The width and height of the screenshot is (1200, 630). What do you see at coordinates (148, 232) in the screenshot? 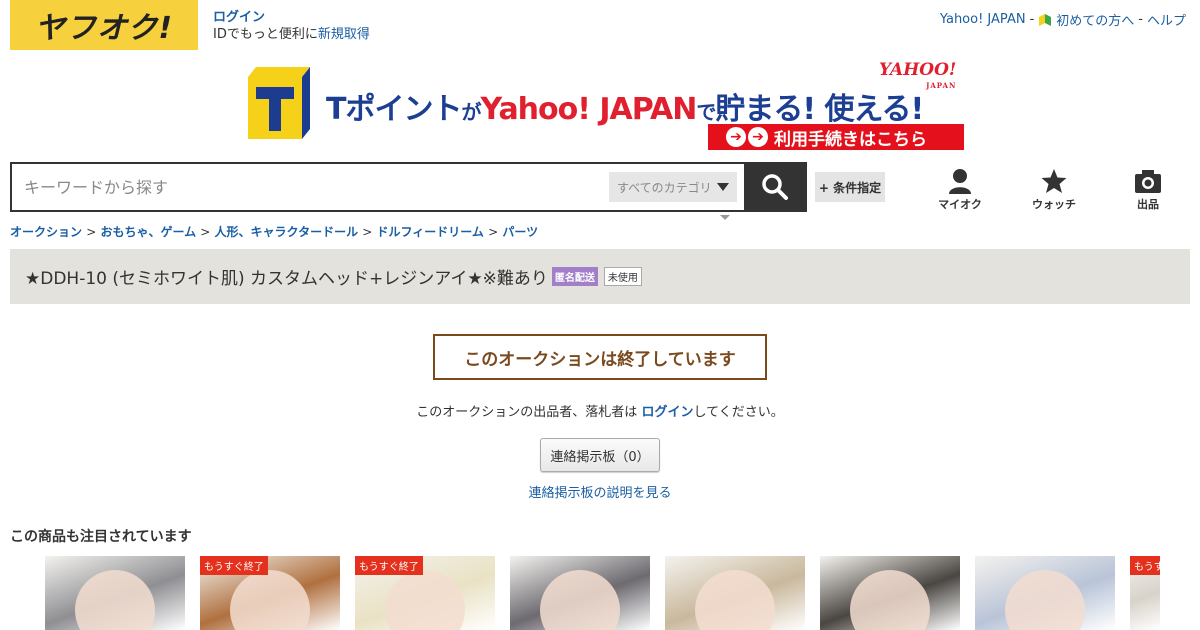
I see `breadcrumb-item: おもちゃ、ゲーム` at bounding box center [148, 232].